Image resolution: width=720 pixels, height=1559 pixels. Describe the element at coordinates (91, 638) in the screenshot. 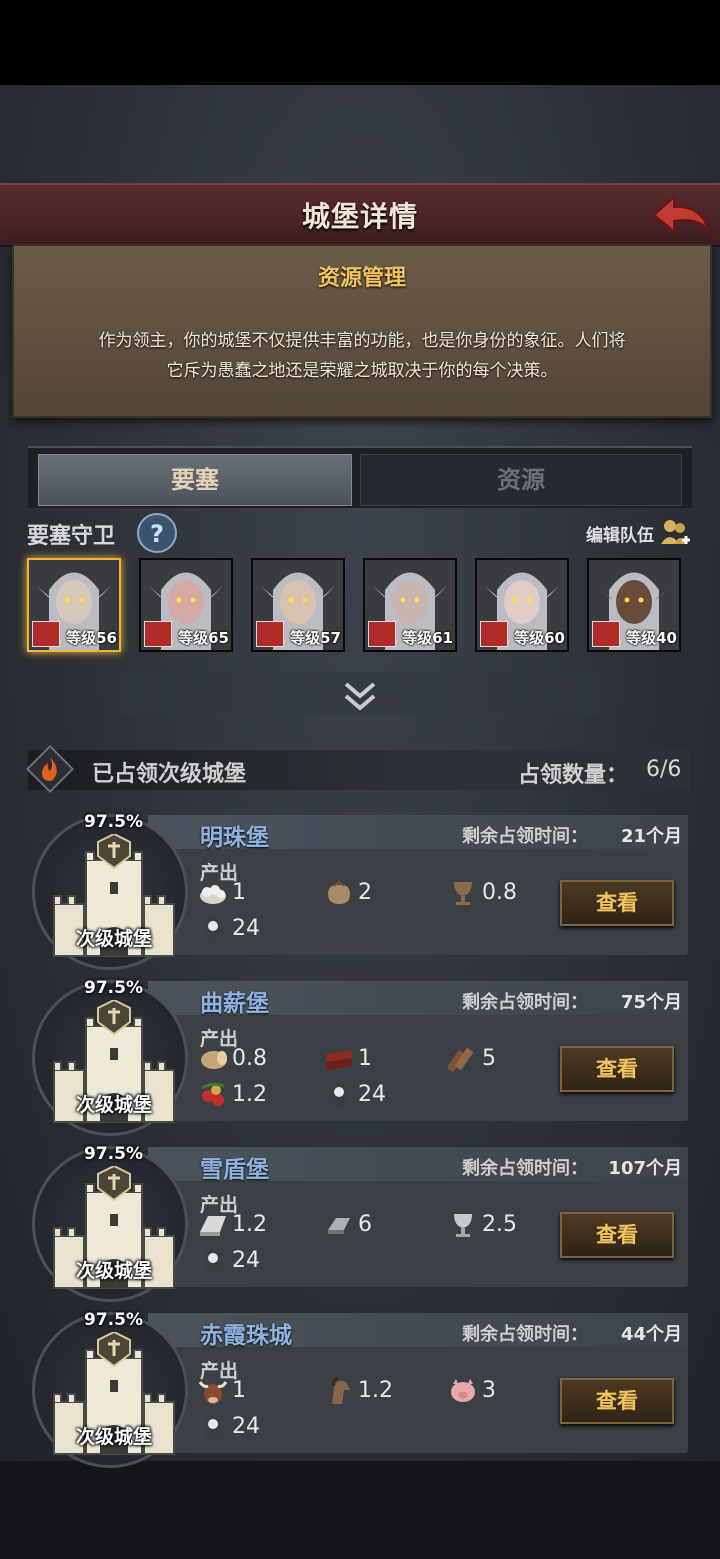

I see `hero-level: 等级56` at that location.